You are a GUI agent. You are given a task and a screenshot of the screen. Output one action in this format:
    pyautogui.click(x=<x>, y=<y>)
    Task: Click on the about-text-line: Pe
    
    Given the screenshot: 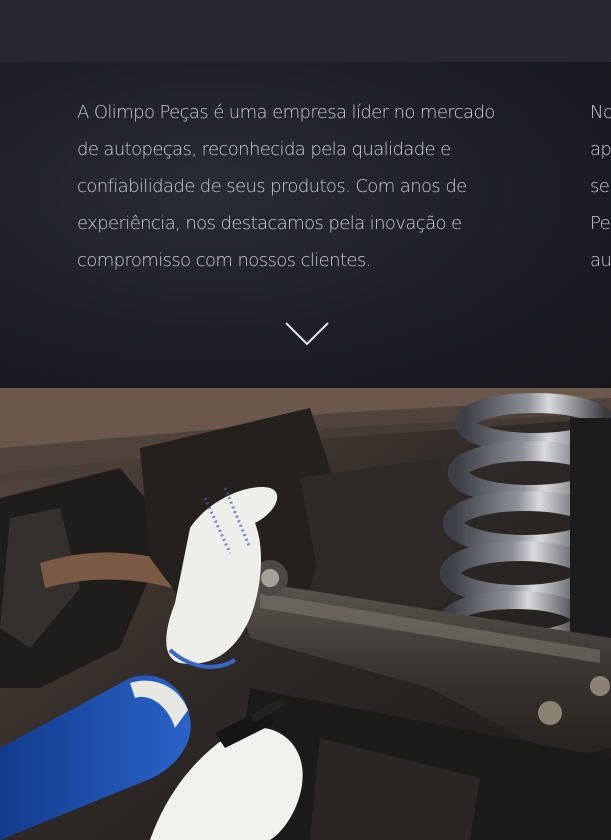 What is the action you would take?
    pyautogui.click(x=600, y=223)
    